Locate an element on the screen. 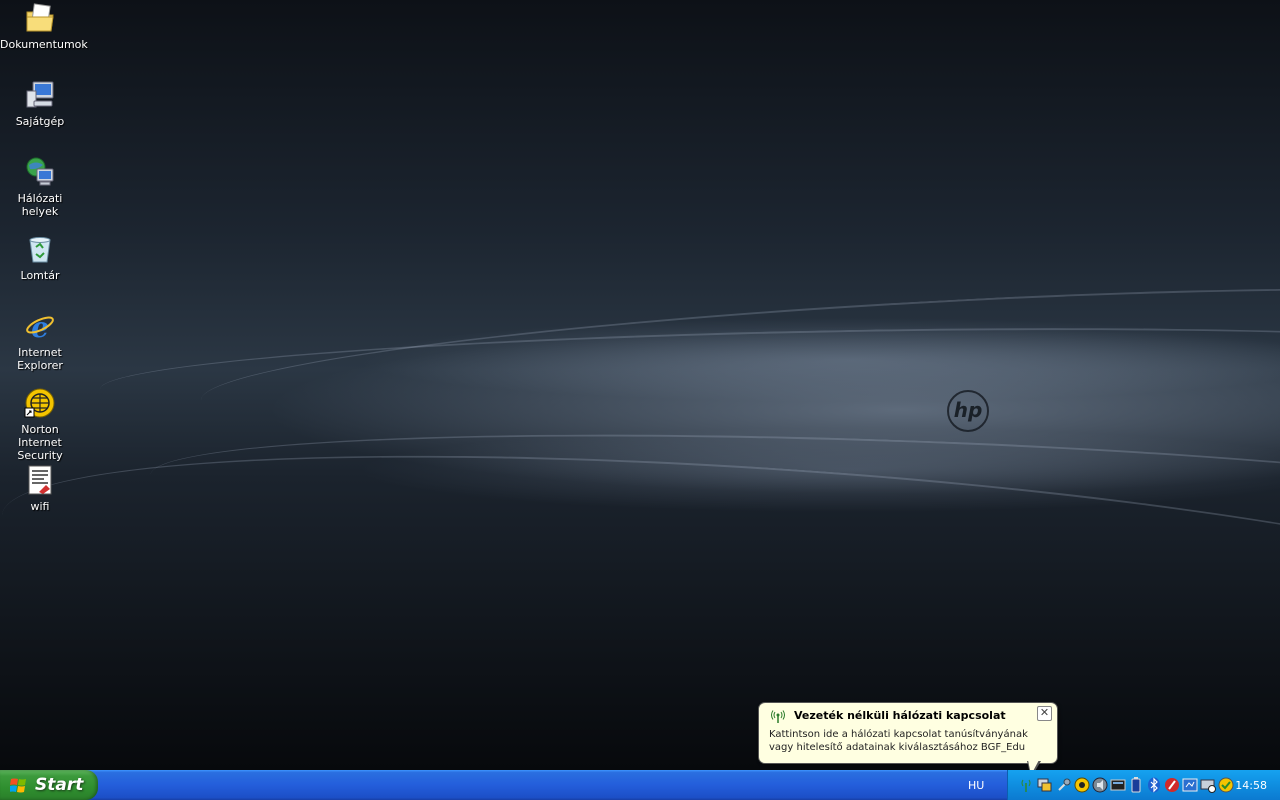 The width and height of the screenshot is (1280, 800). desktop-icon-documents: Dokumentumok is located at coordinates (44, 26).